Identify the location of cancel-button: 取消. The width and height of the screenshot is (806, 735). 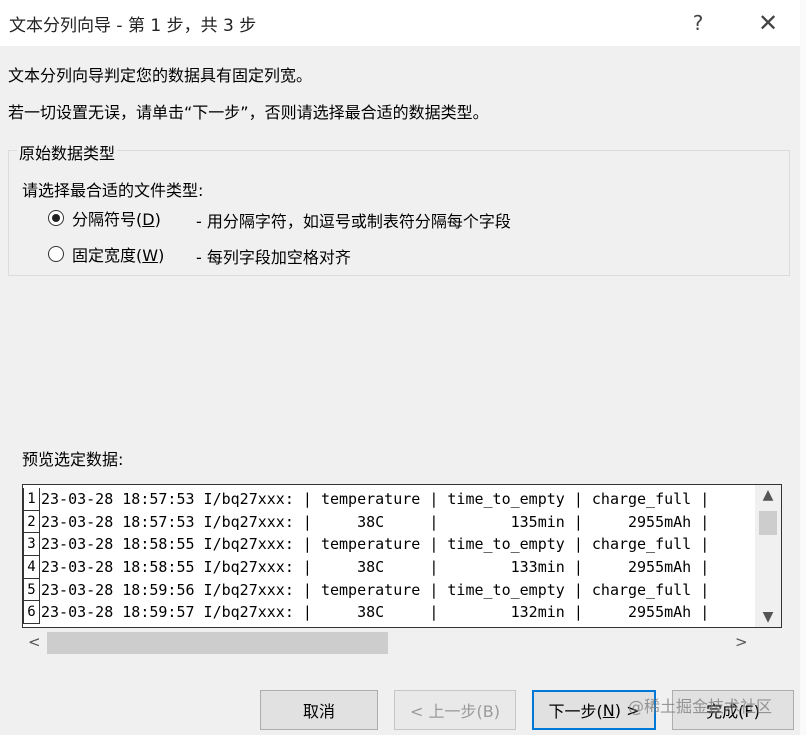
(319, 710).